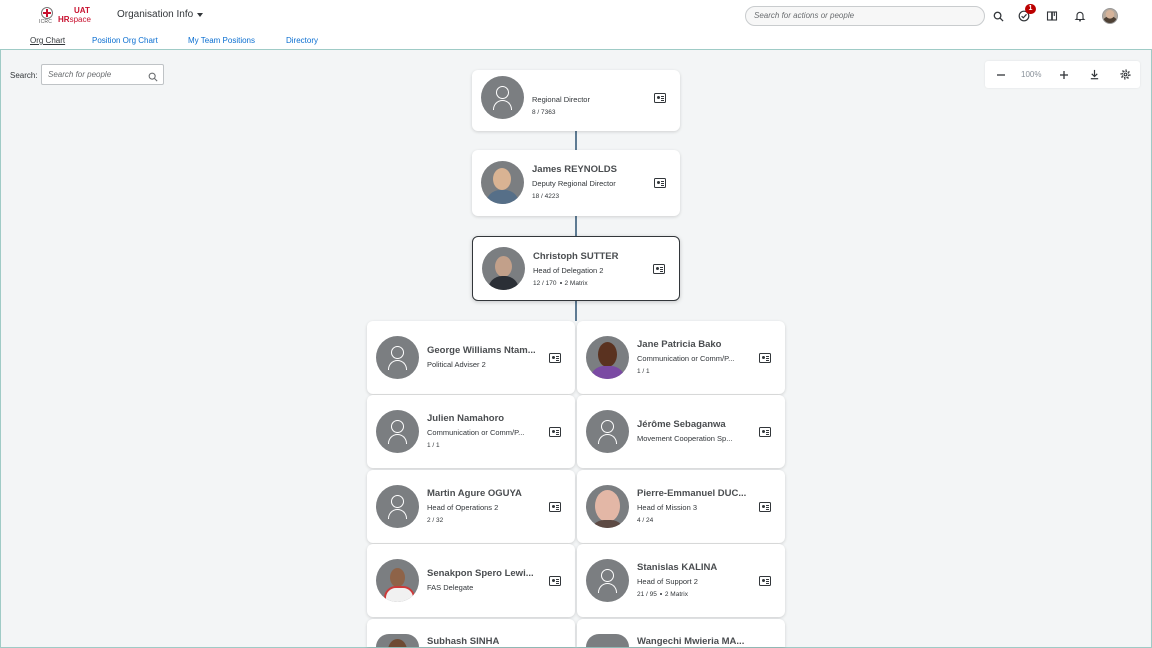 The image size is (1152, 648). I want to click on bell-icon, so click(1080, 16).